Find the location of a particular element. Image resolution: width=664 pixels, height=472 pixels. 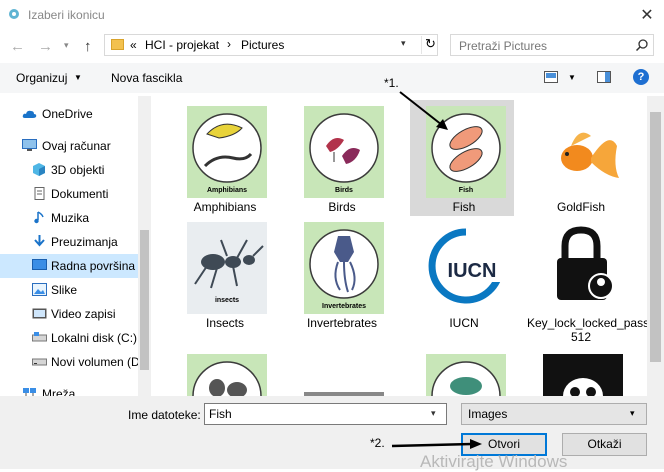

mammals-image is located at coordinates (227, 375).